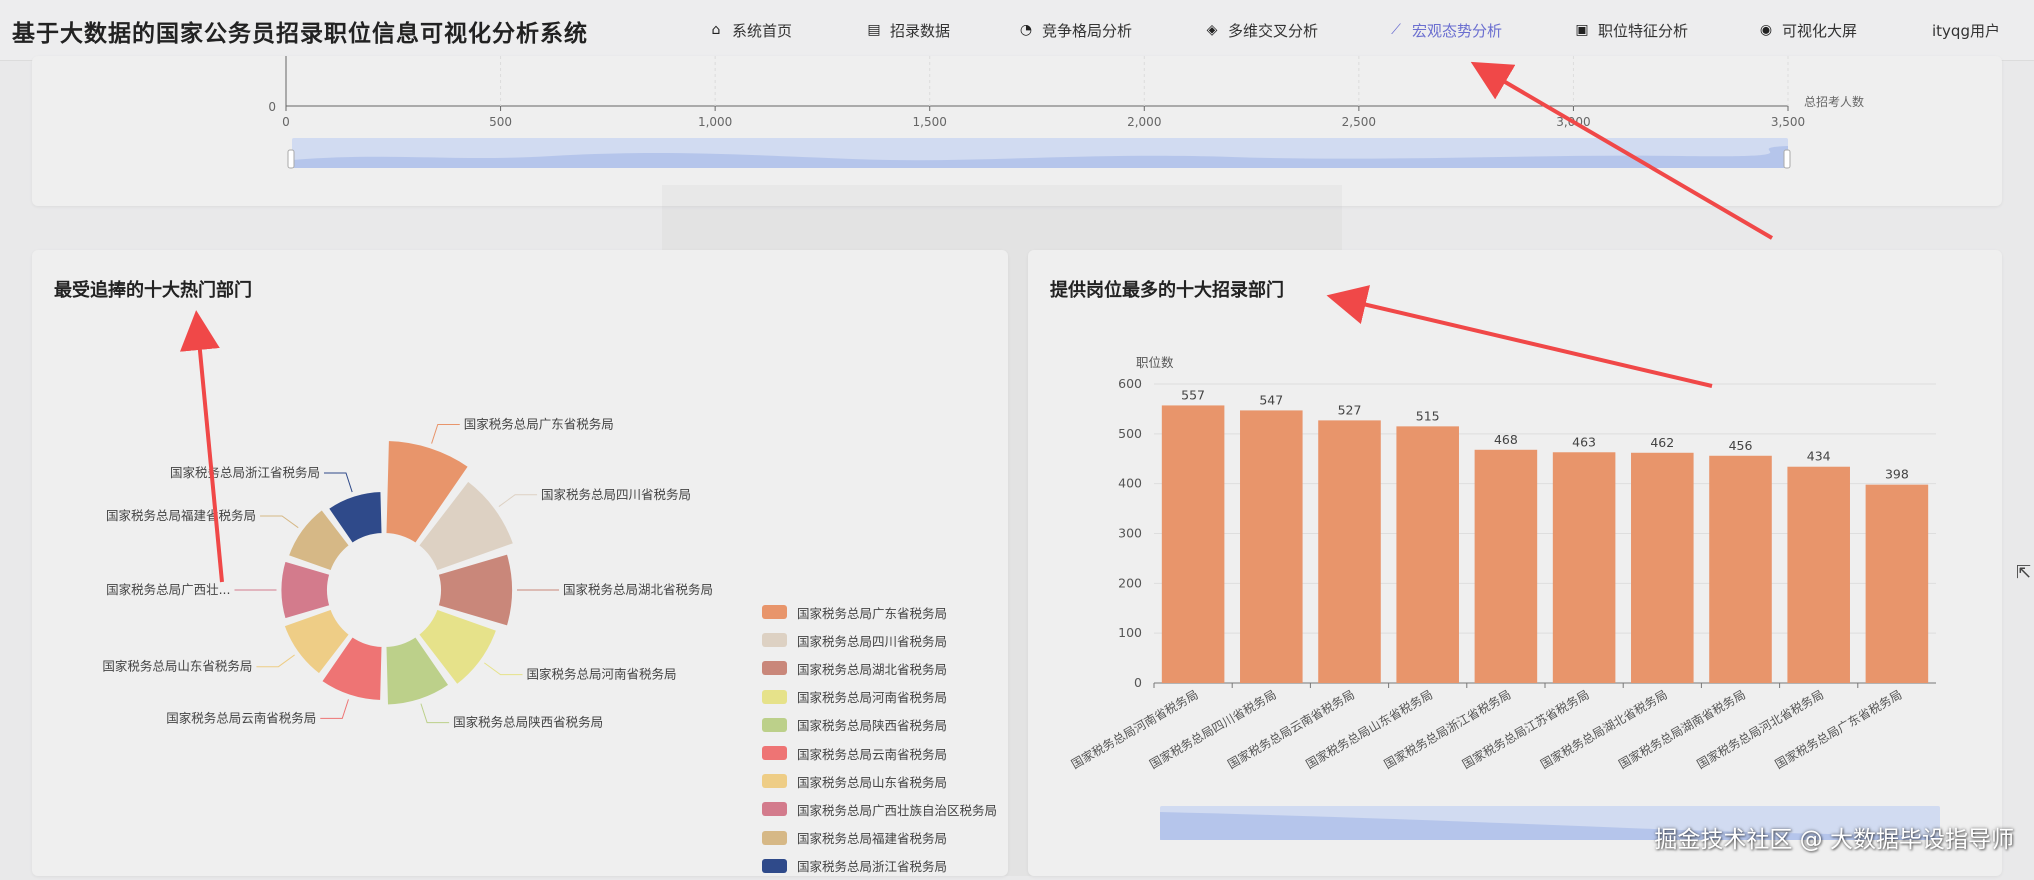 The height and width of the screenshot is (880, 2034). What do you see at coordinates (1130, 433) in the screenshot?
I see `y-tick-label: 500` at bounding box center [1130, 433].